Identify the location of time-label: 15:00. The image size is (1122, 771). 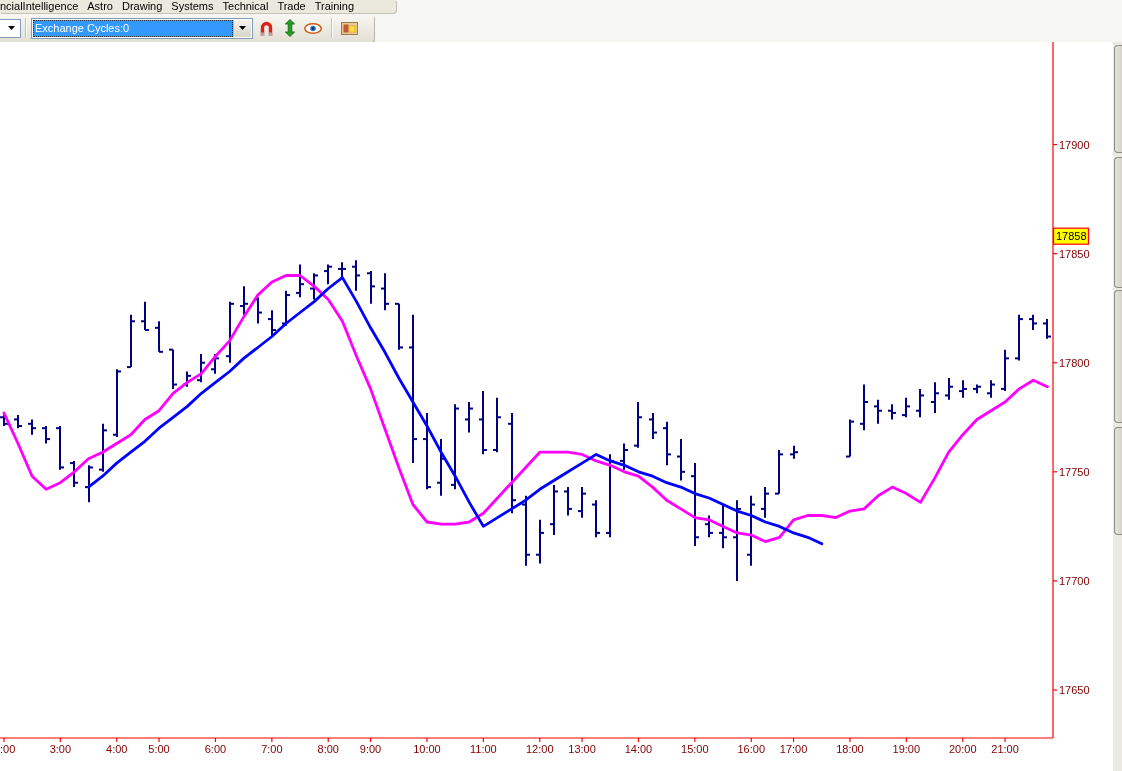
(695, 749).